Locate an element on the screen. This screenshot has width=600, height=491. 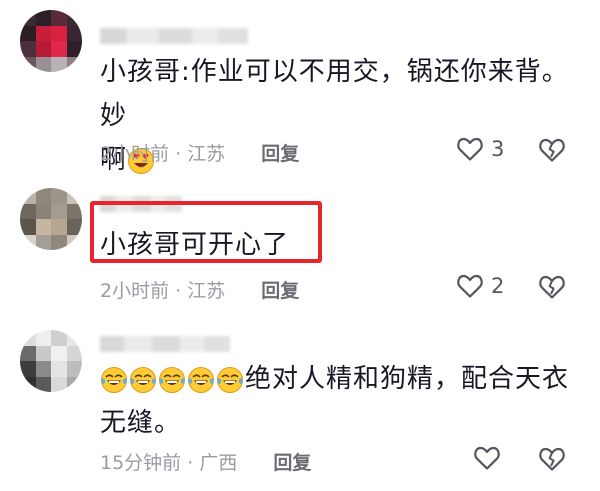
comment-text-line: 绝对人精和狗精，配合天衣 is located at coordinates (341, 379).